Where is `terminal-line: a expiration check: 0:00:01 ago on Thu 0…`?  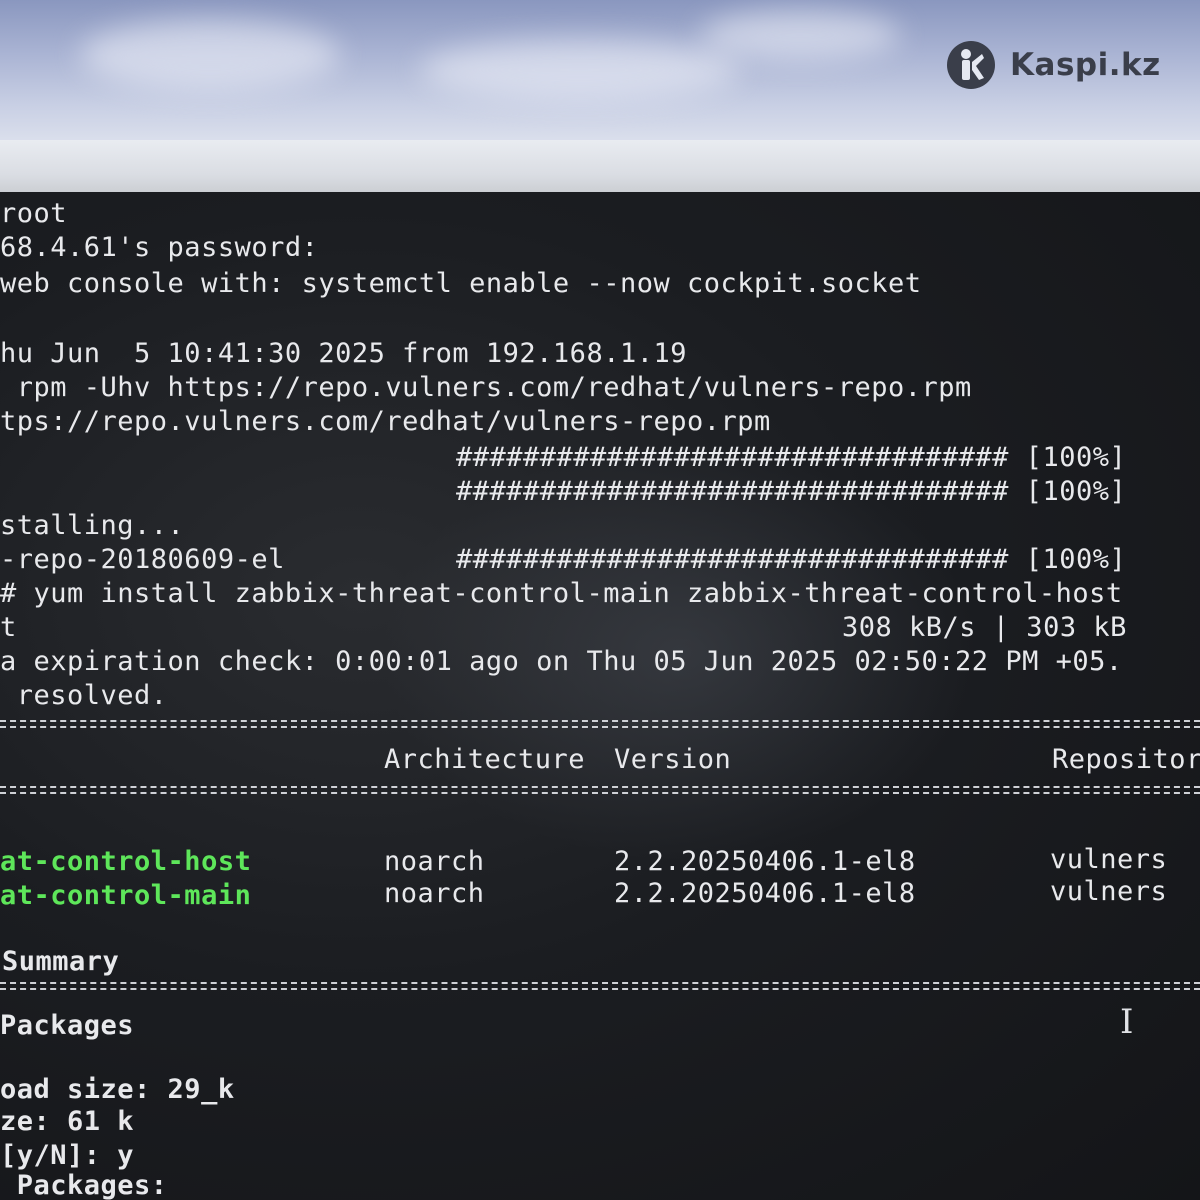
terminal-line: a expiration check: 0:00:01 ago on Thu 0… is located at coordinates (561, 661).